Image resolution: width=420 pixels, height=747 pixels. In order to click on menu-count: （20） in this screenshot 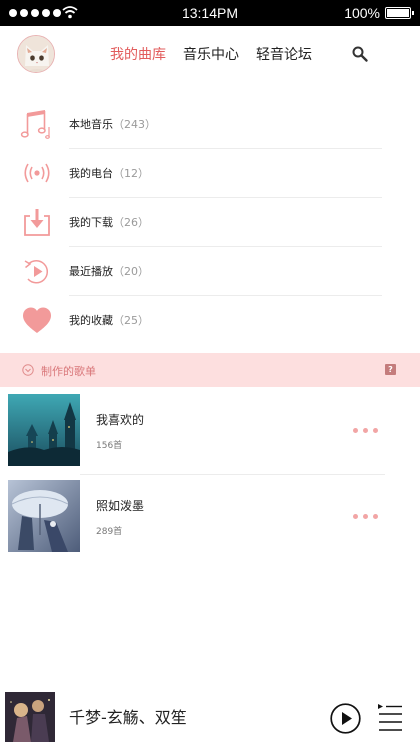, I will do `click(131, 271)`.